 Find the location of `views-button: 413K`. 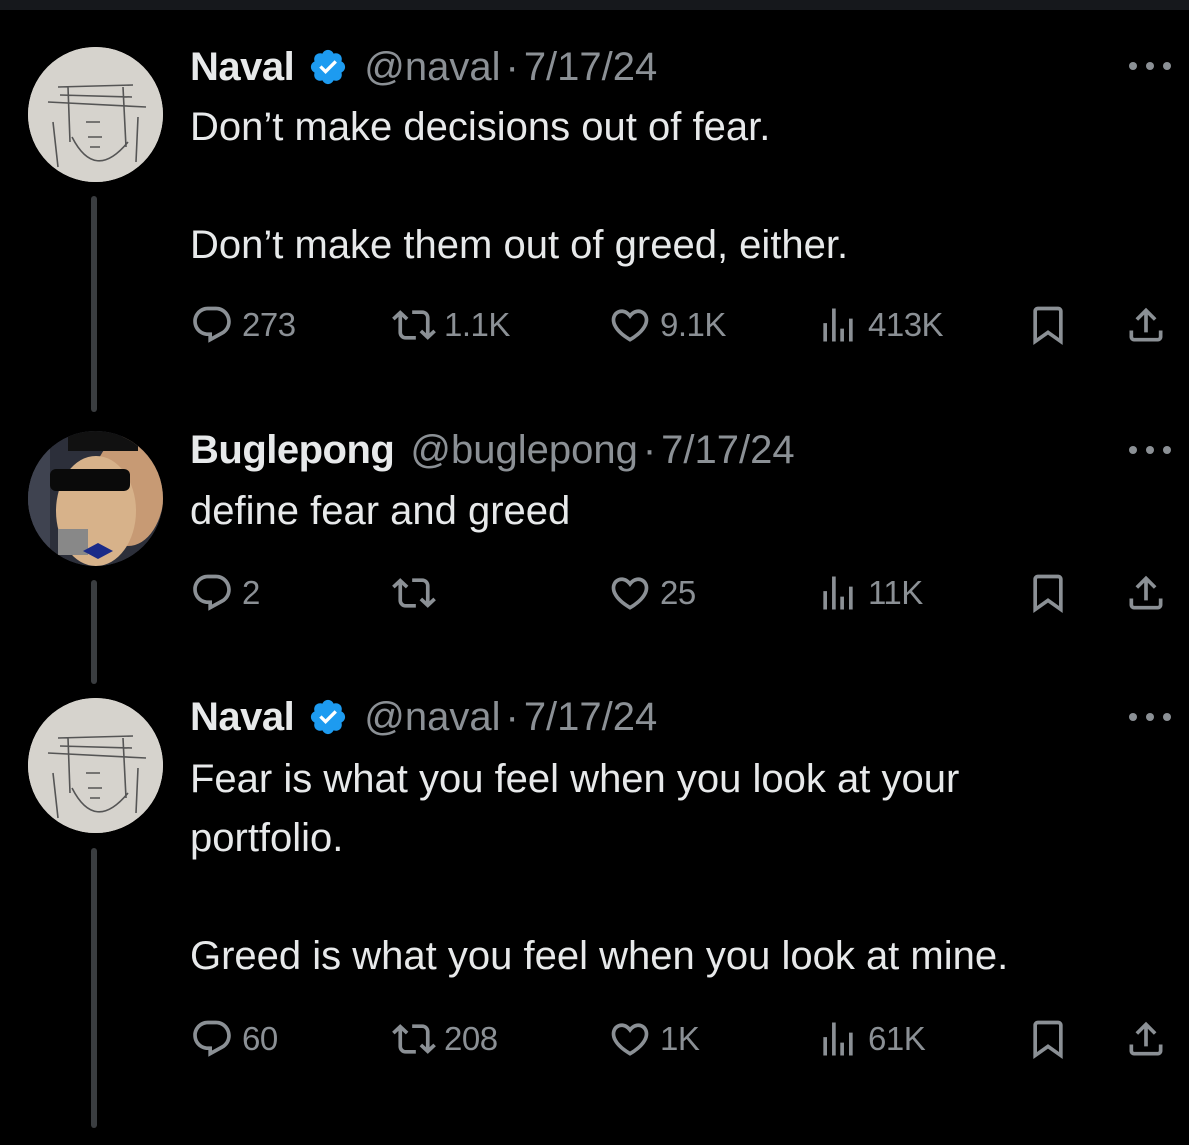

views-button: 413K is located at coordinates (880, 325).